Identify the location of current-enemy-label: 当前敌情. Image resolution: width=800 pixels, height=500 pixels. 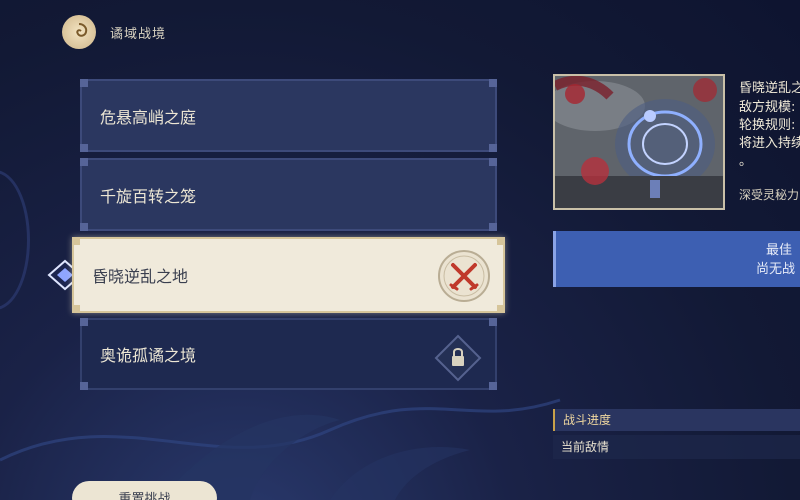
(585, 447).